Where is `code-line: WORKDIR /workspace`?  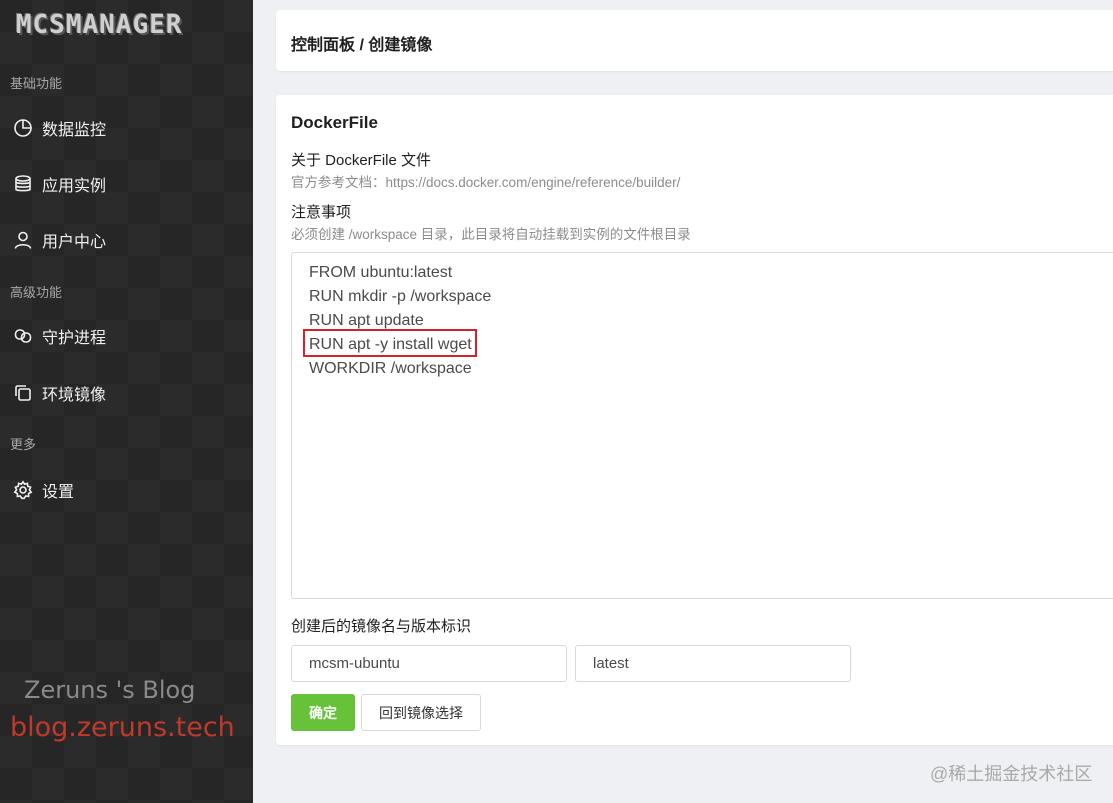
code-line: WORKDIR /workspace is located at coordinates (390, 368).